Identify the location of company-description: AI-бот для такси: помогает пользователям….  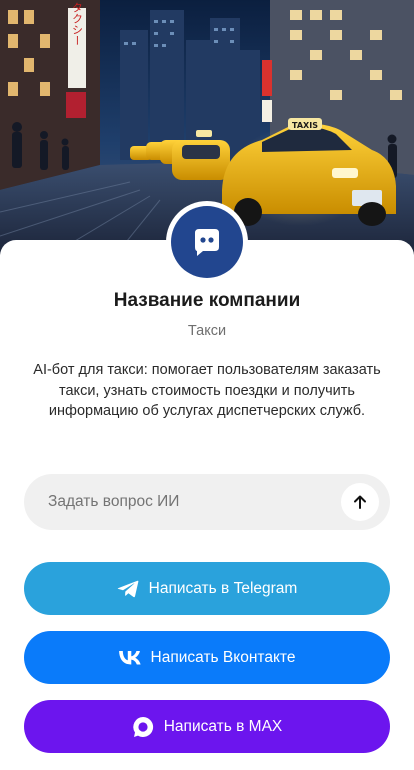
(207, 390).